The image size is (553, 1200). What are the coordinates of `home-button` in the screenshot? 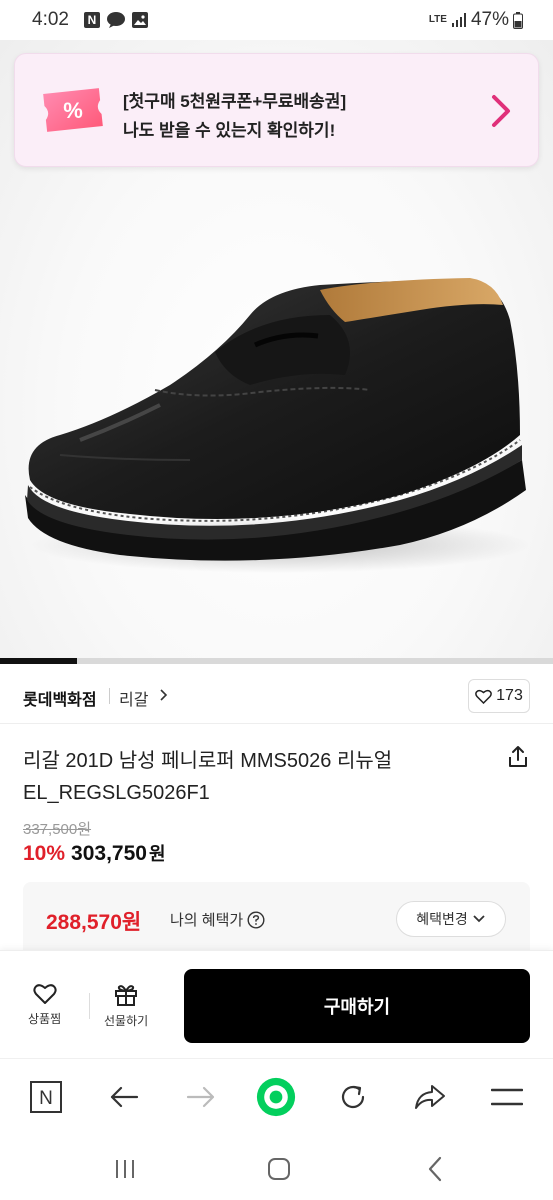 It's located at (279, 1169).